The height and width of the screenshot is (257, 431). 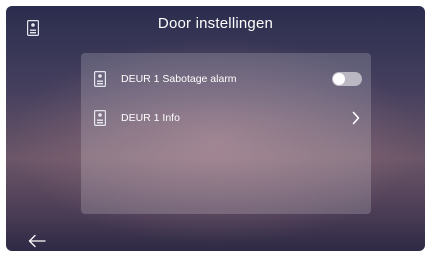 What do you see at coordinates (179, 79) in the screenshot?
I see `setting-label: DEUR 1 Sabotage alarm` at bounding box center [179, 79].